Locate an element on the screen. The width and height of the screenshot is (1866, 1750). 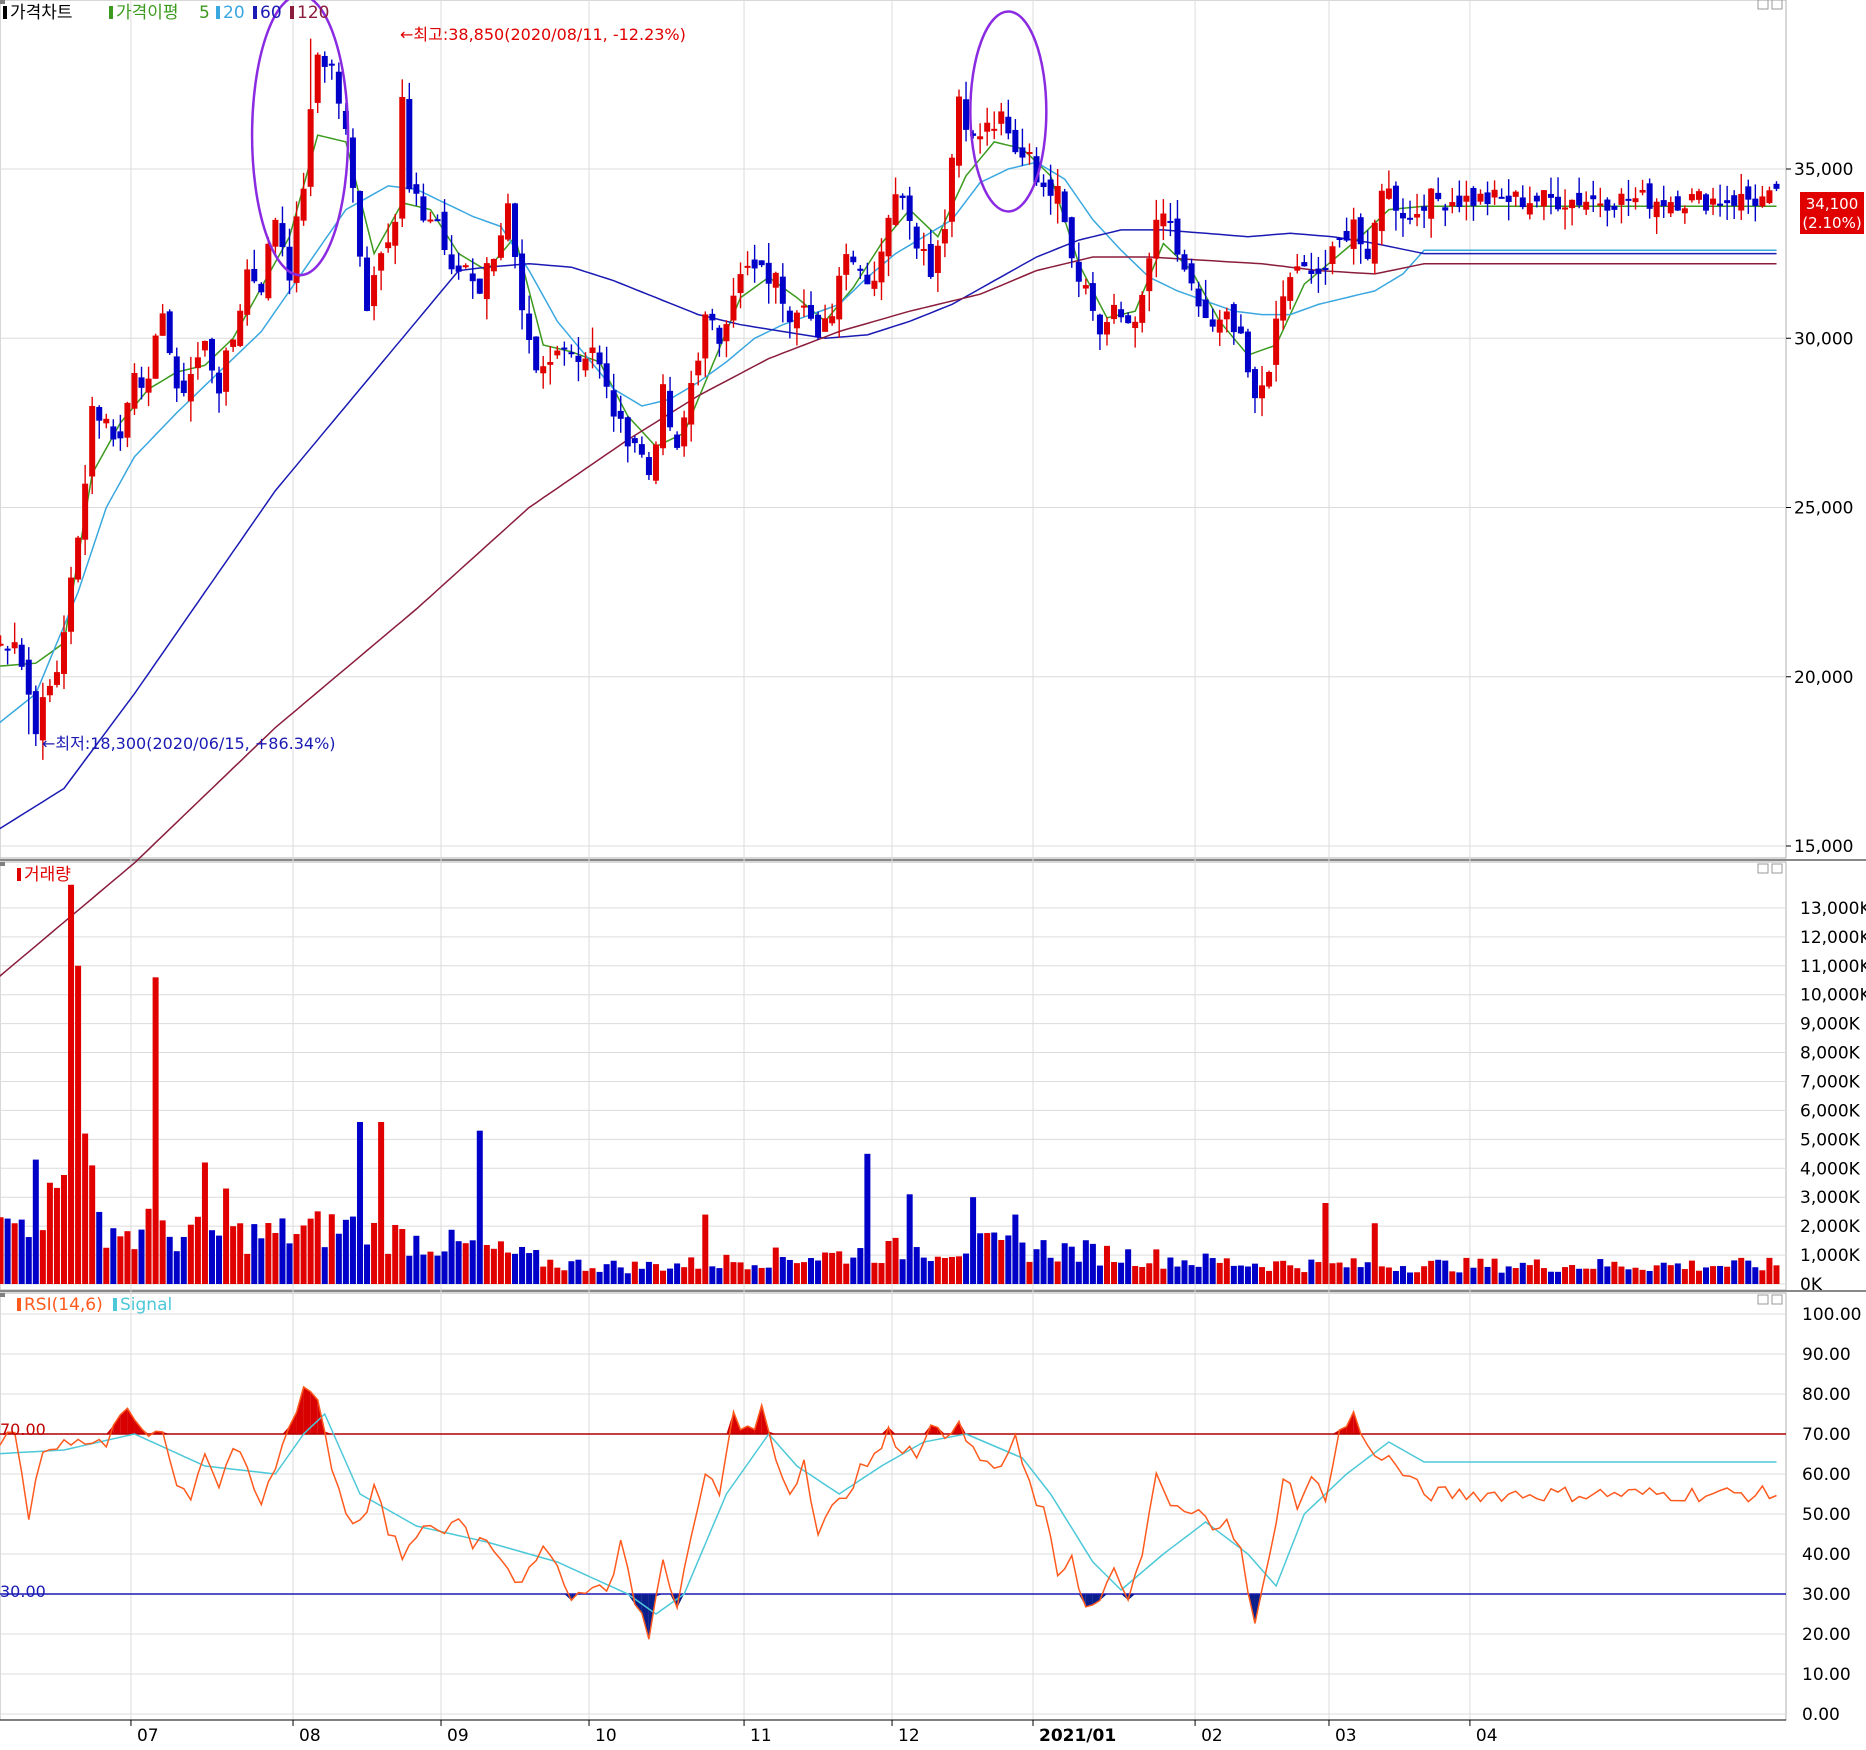
legend-rsi: RSI(14,6) is located at coordinates (63, 1305).